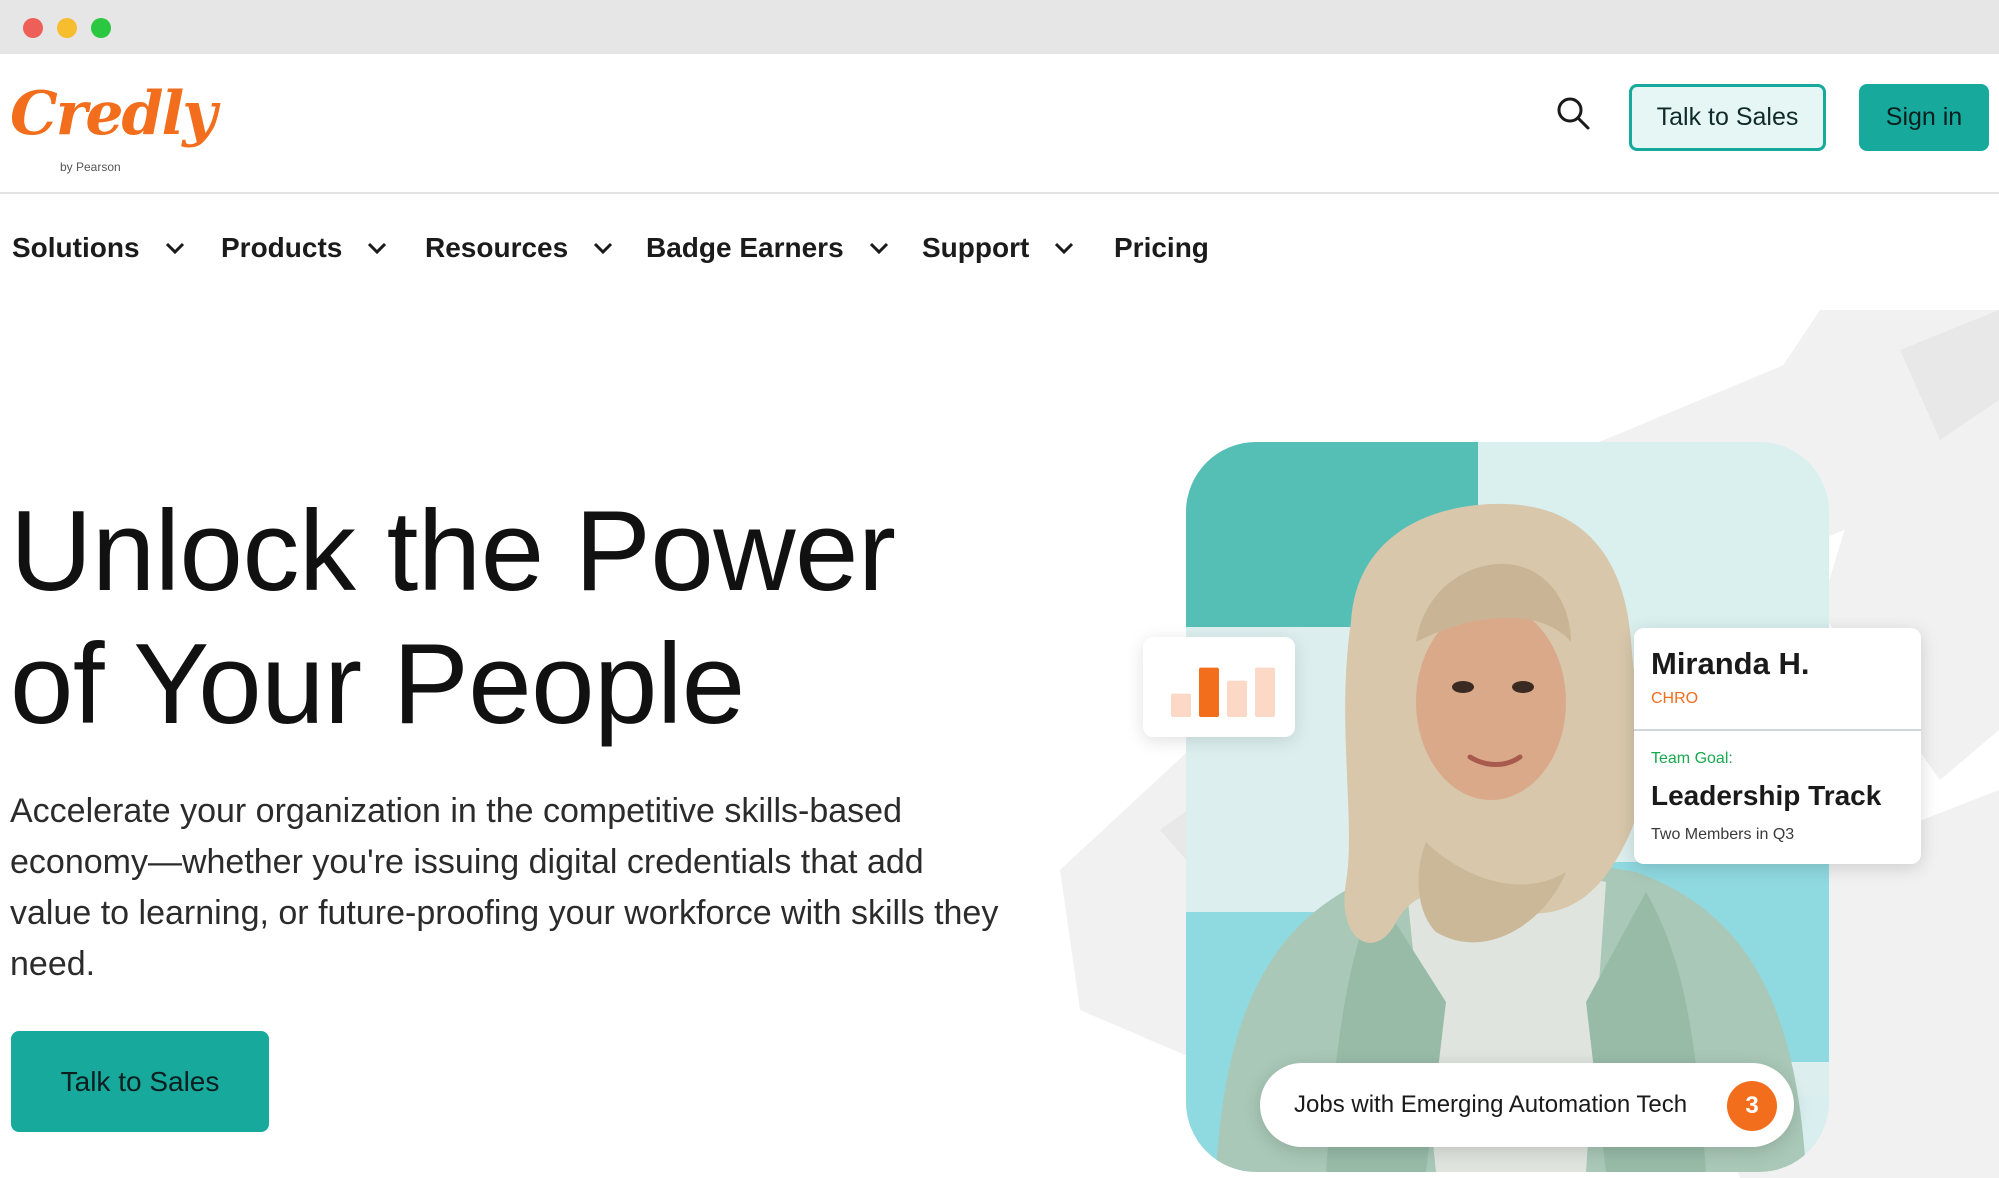  What do you see at coordinates (453, 551) in the screenshot?
I see `hero-title-line-1: Unlock the Power` at bounding box center [453, 551].